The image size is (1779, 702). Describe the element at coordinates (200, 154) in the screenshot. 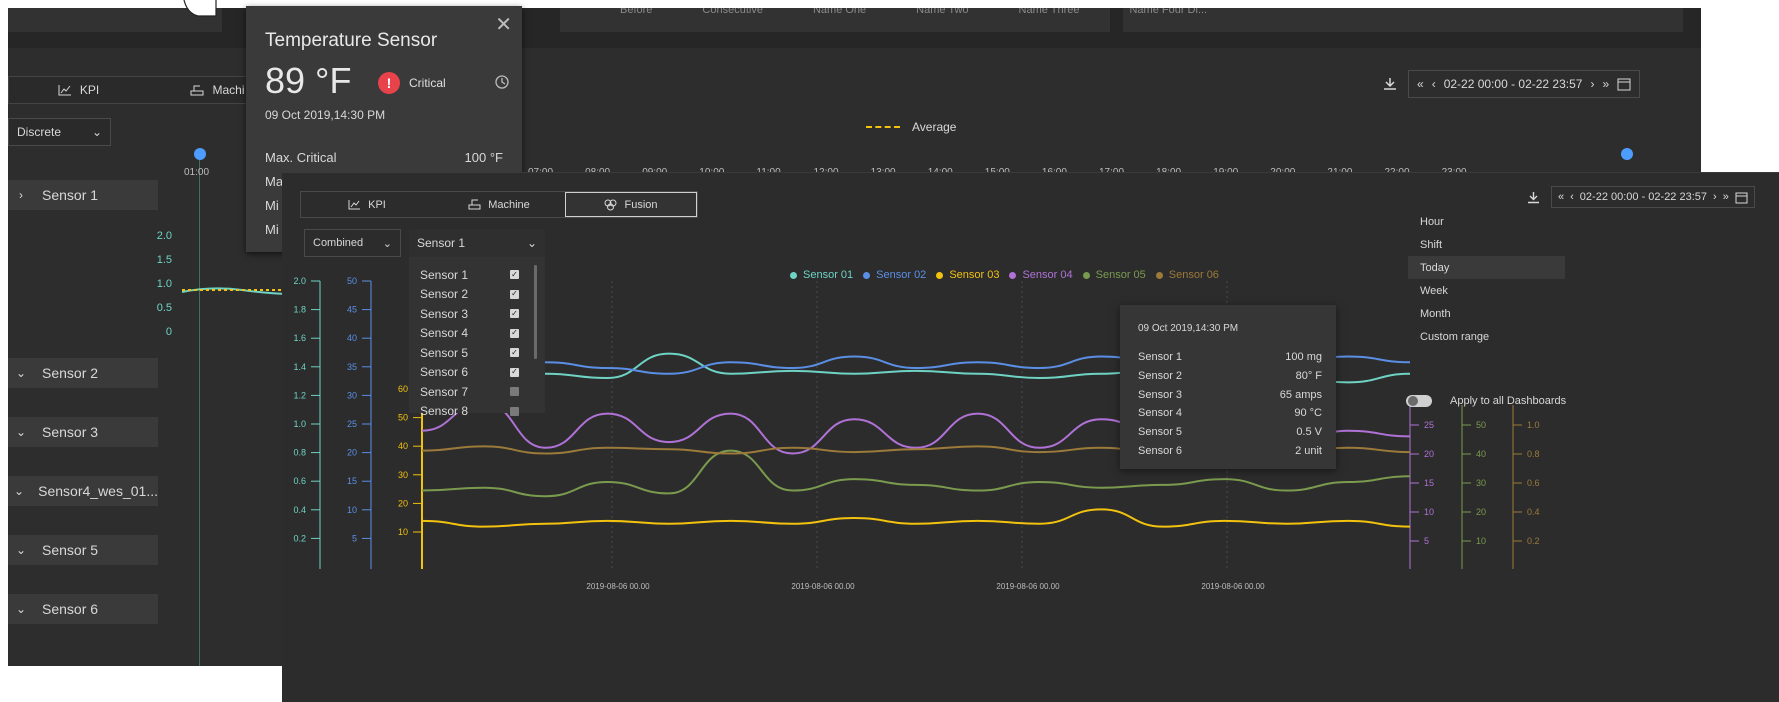

I see `time-marker-start` at that location.